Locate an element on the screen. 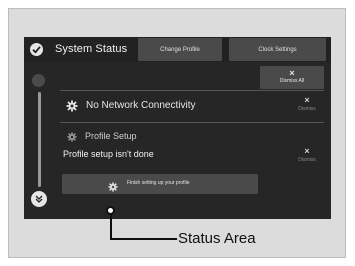 The image size is (355, 266). scrollbar is located at coordinates (39, 139).